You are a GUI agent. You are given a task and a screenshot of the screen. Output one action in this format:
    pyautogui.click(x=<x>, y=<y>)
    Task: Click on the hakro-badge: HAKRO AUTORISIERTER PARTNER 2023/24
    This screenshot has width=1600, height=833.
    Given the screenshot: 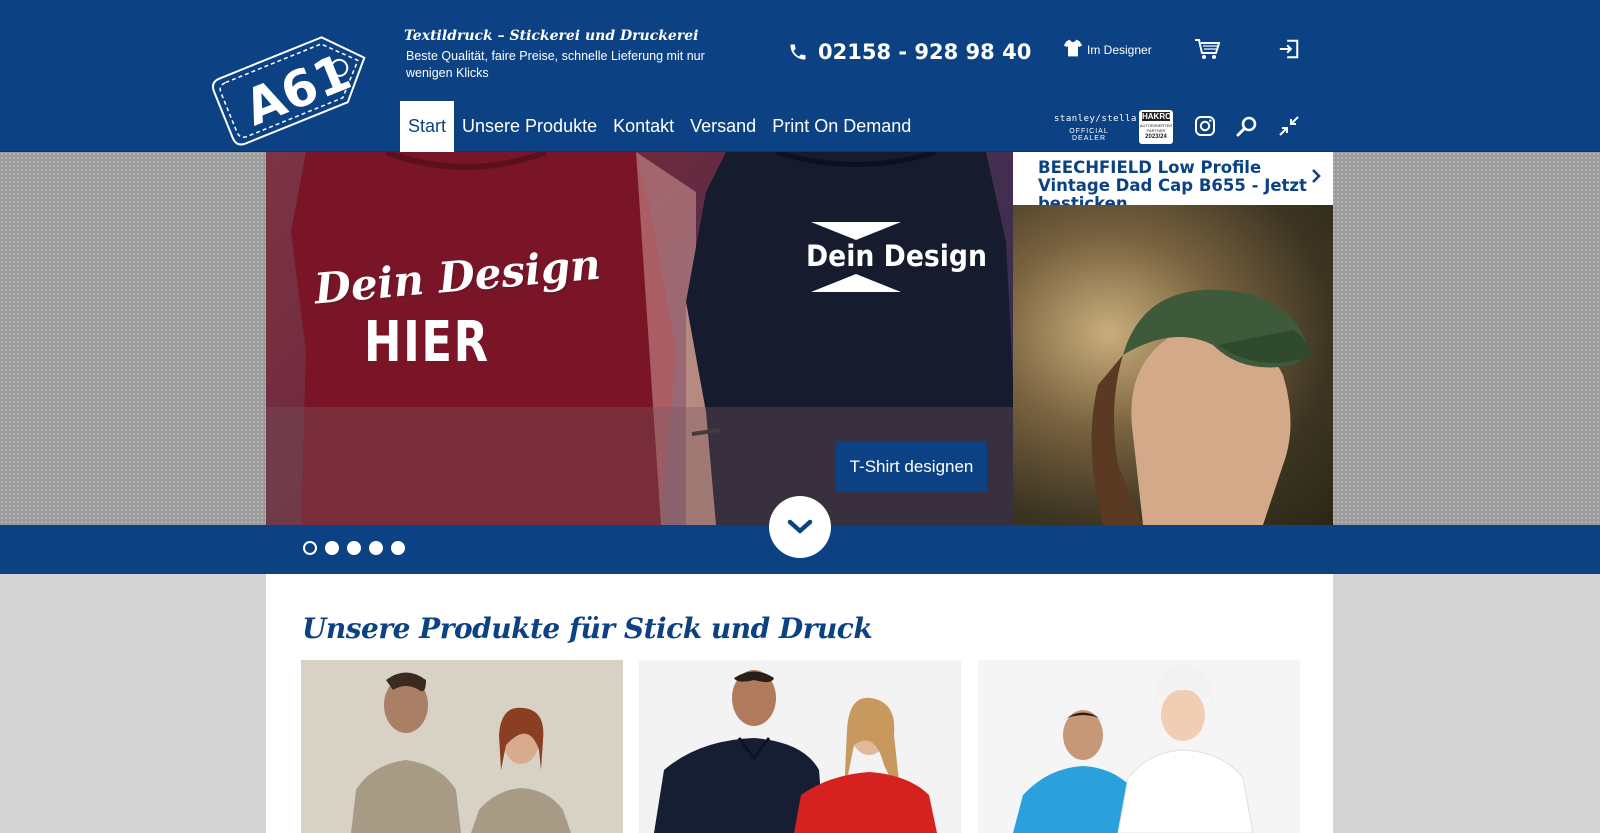 What is the action you would take?
    pyautogui.click(x=1156, y=127)
    